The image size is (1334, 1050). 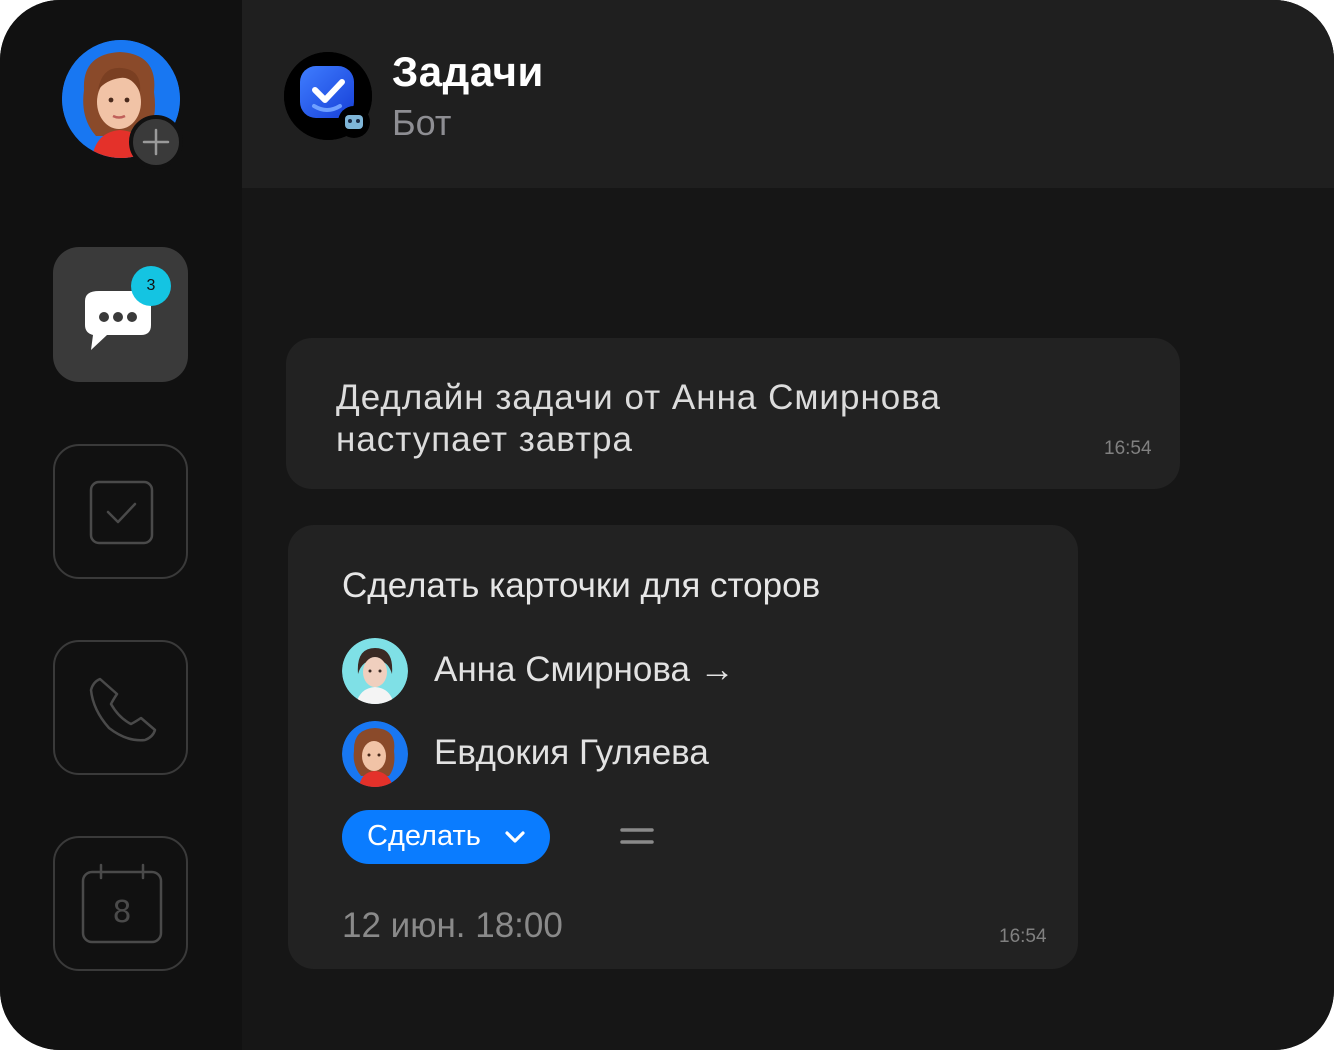 What do you see at coordinates (484, 439) in the screenshot?
I see `message-text-line2: наступает завтра` at bounding box center [484, 439].